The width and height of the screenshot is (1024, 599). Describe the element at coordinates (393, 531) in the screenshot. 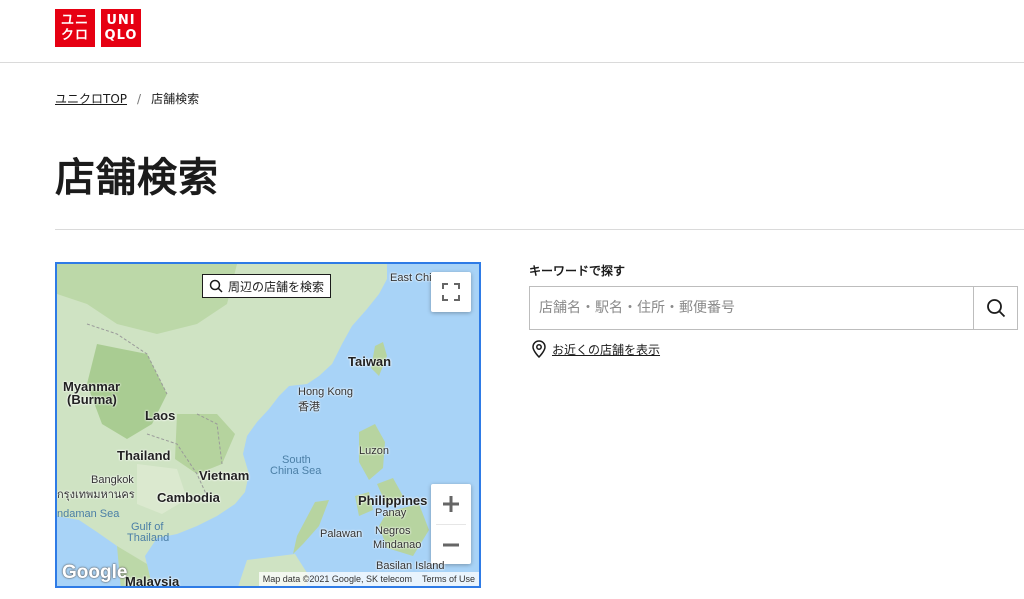

I see `map-label: Negros` at that location.